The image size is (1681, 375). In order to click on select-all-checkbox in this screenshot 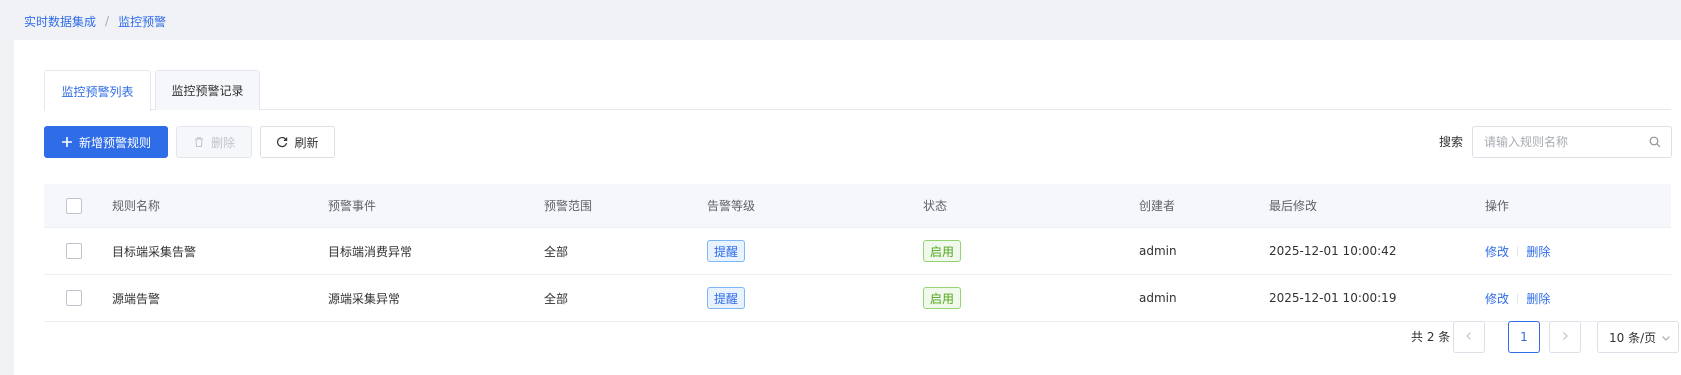, I will do `click(74, 205)`.